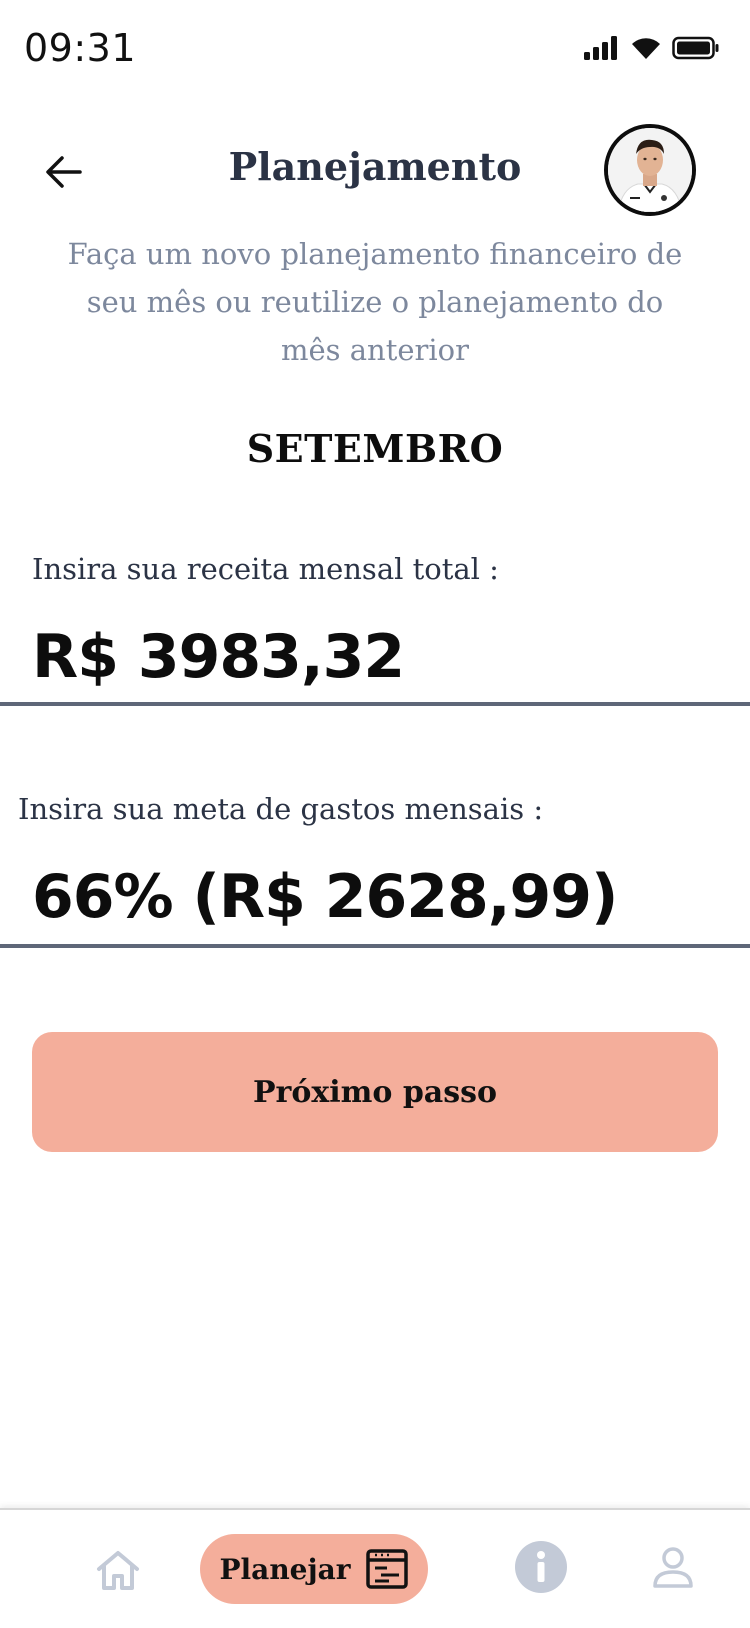  I want to click on avatar-image, so click(650, 170).